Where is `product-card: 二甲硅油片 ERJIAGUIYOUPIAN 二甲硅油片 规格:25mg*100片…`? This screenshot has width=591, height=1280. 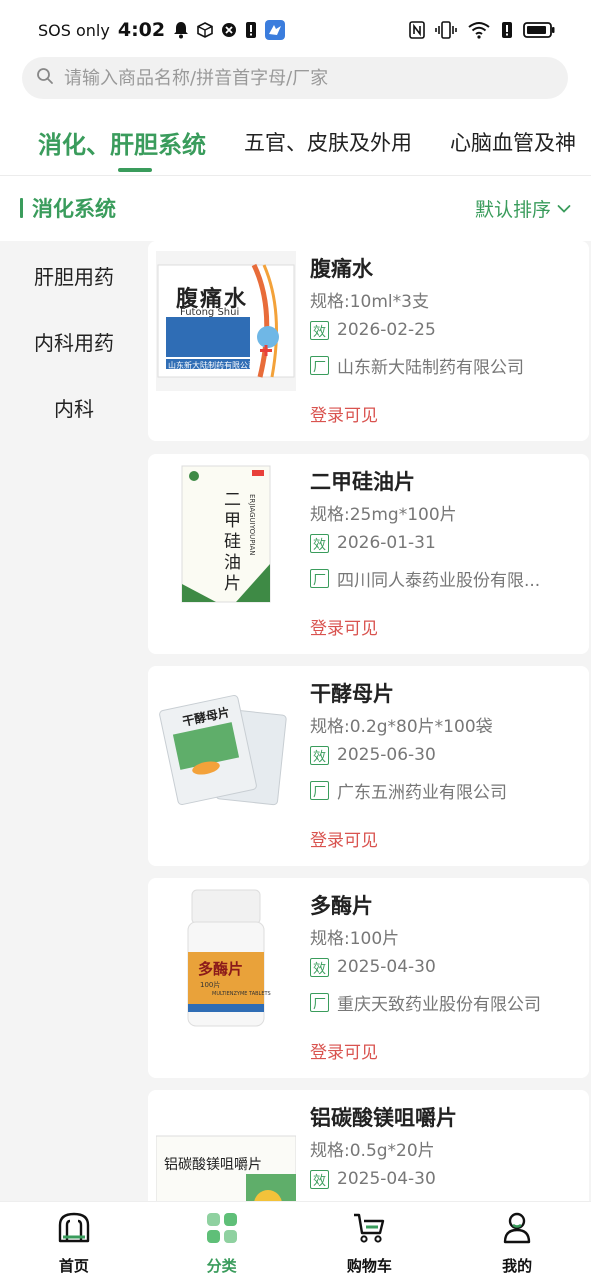
product-card: 二甲硅油片 ERJIAGUIYOUPIAN 二甲硅油片 规格:25mg*100片… is located at coordinates (368, 554).